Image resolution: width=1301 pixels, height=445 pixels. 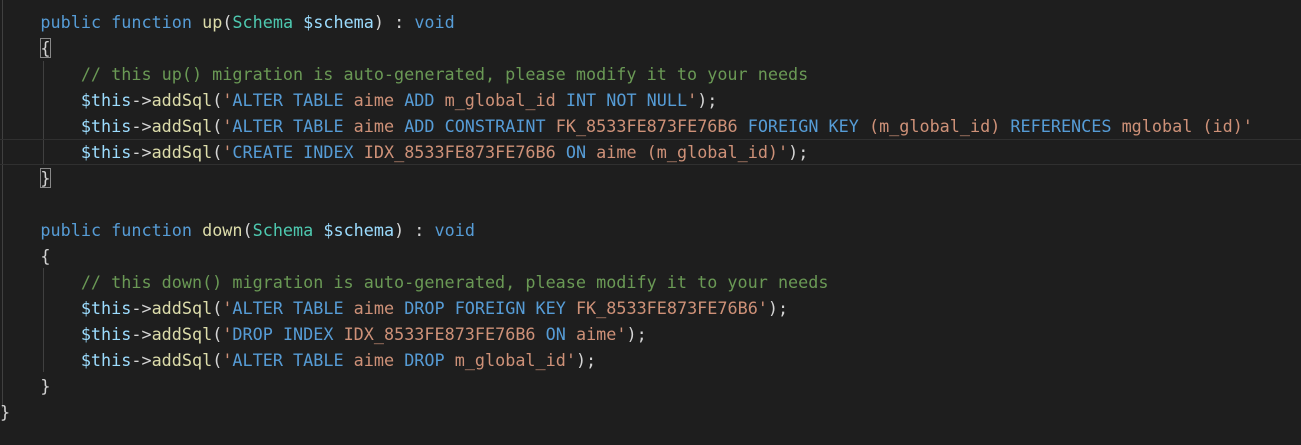 What do you see at coordinates (475, 126) in the screenshot?
I see `sql-keyword: ADD CONSTRAINT` at bounding box center [475, 126].